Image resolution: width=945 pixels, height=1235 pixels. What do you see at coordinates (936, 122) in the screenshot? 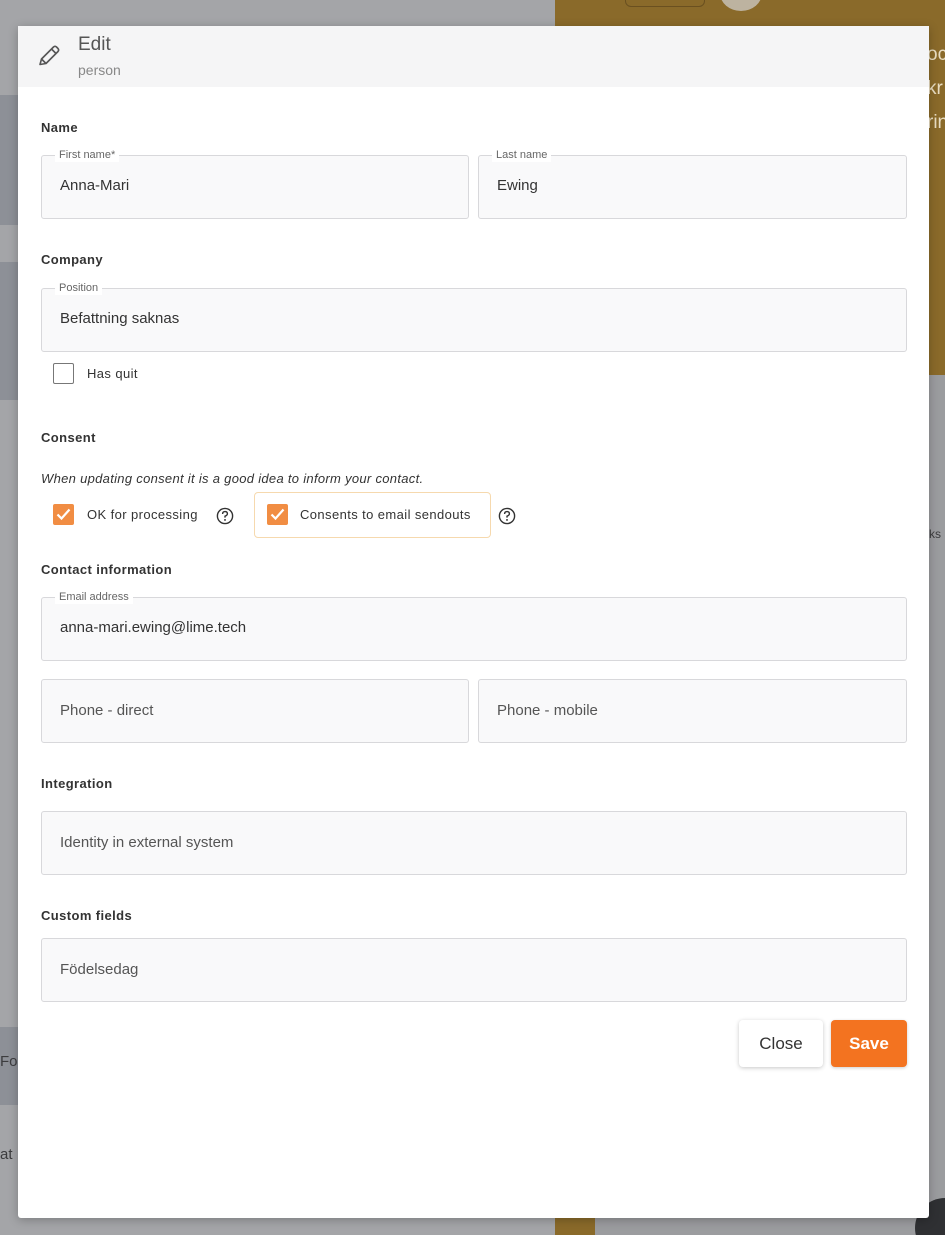
I see `background-text: rin` at bounding box center [936, 122].